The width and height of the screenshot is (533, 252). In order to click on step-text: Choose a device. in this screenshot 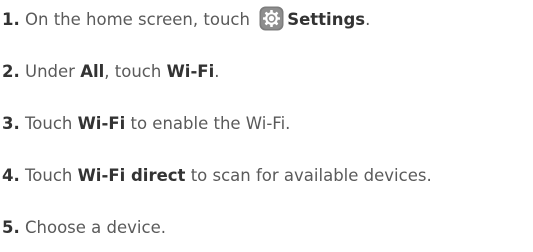, I will do `click(95, 227)`.